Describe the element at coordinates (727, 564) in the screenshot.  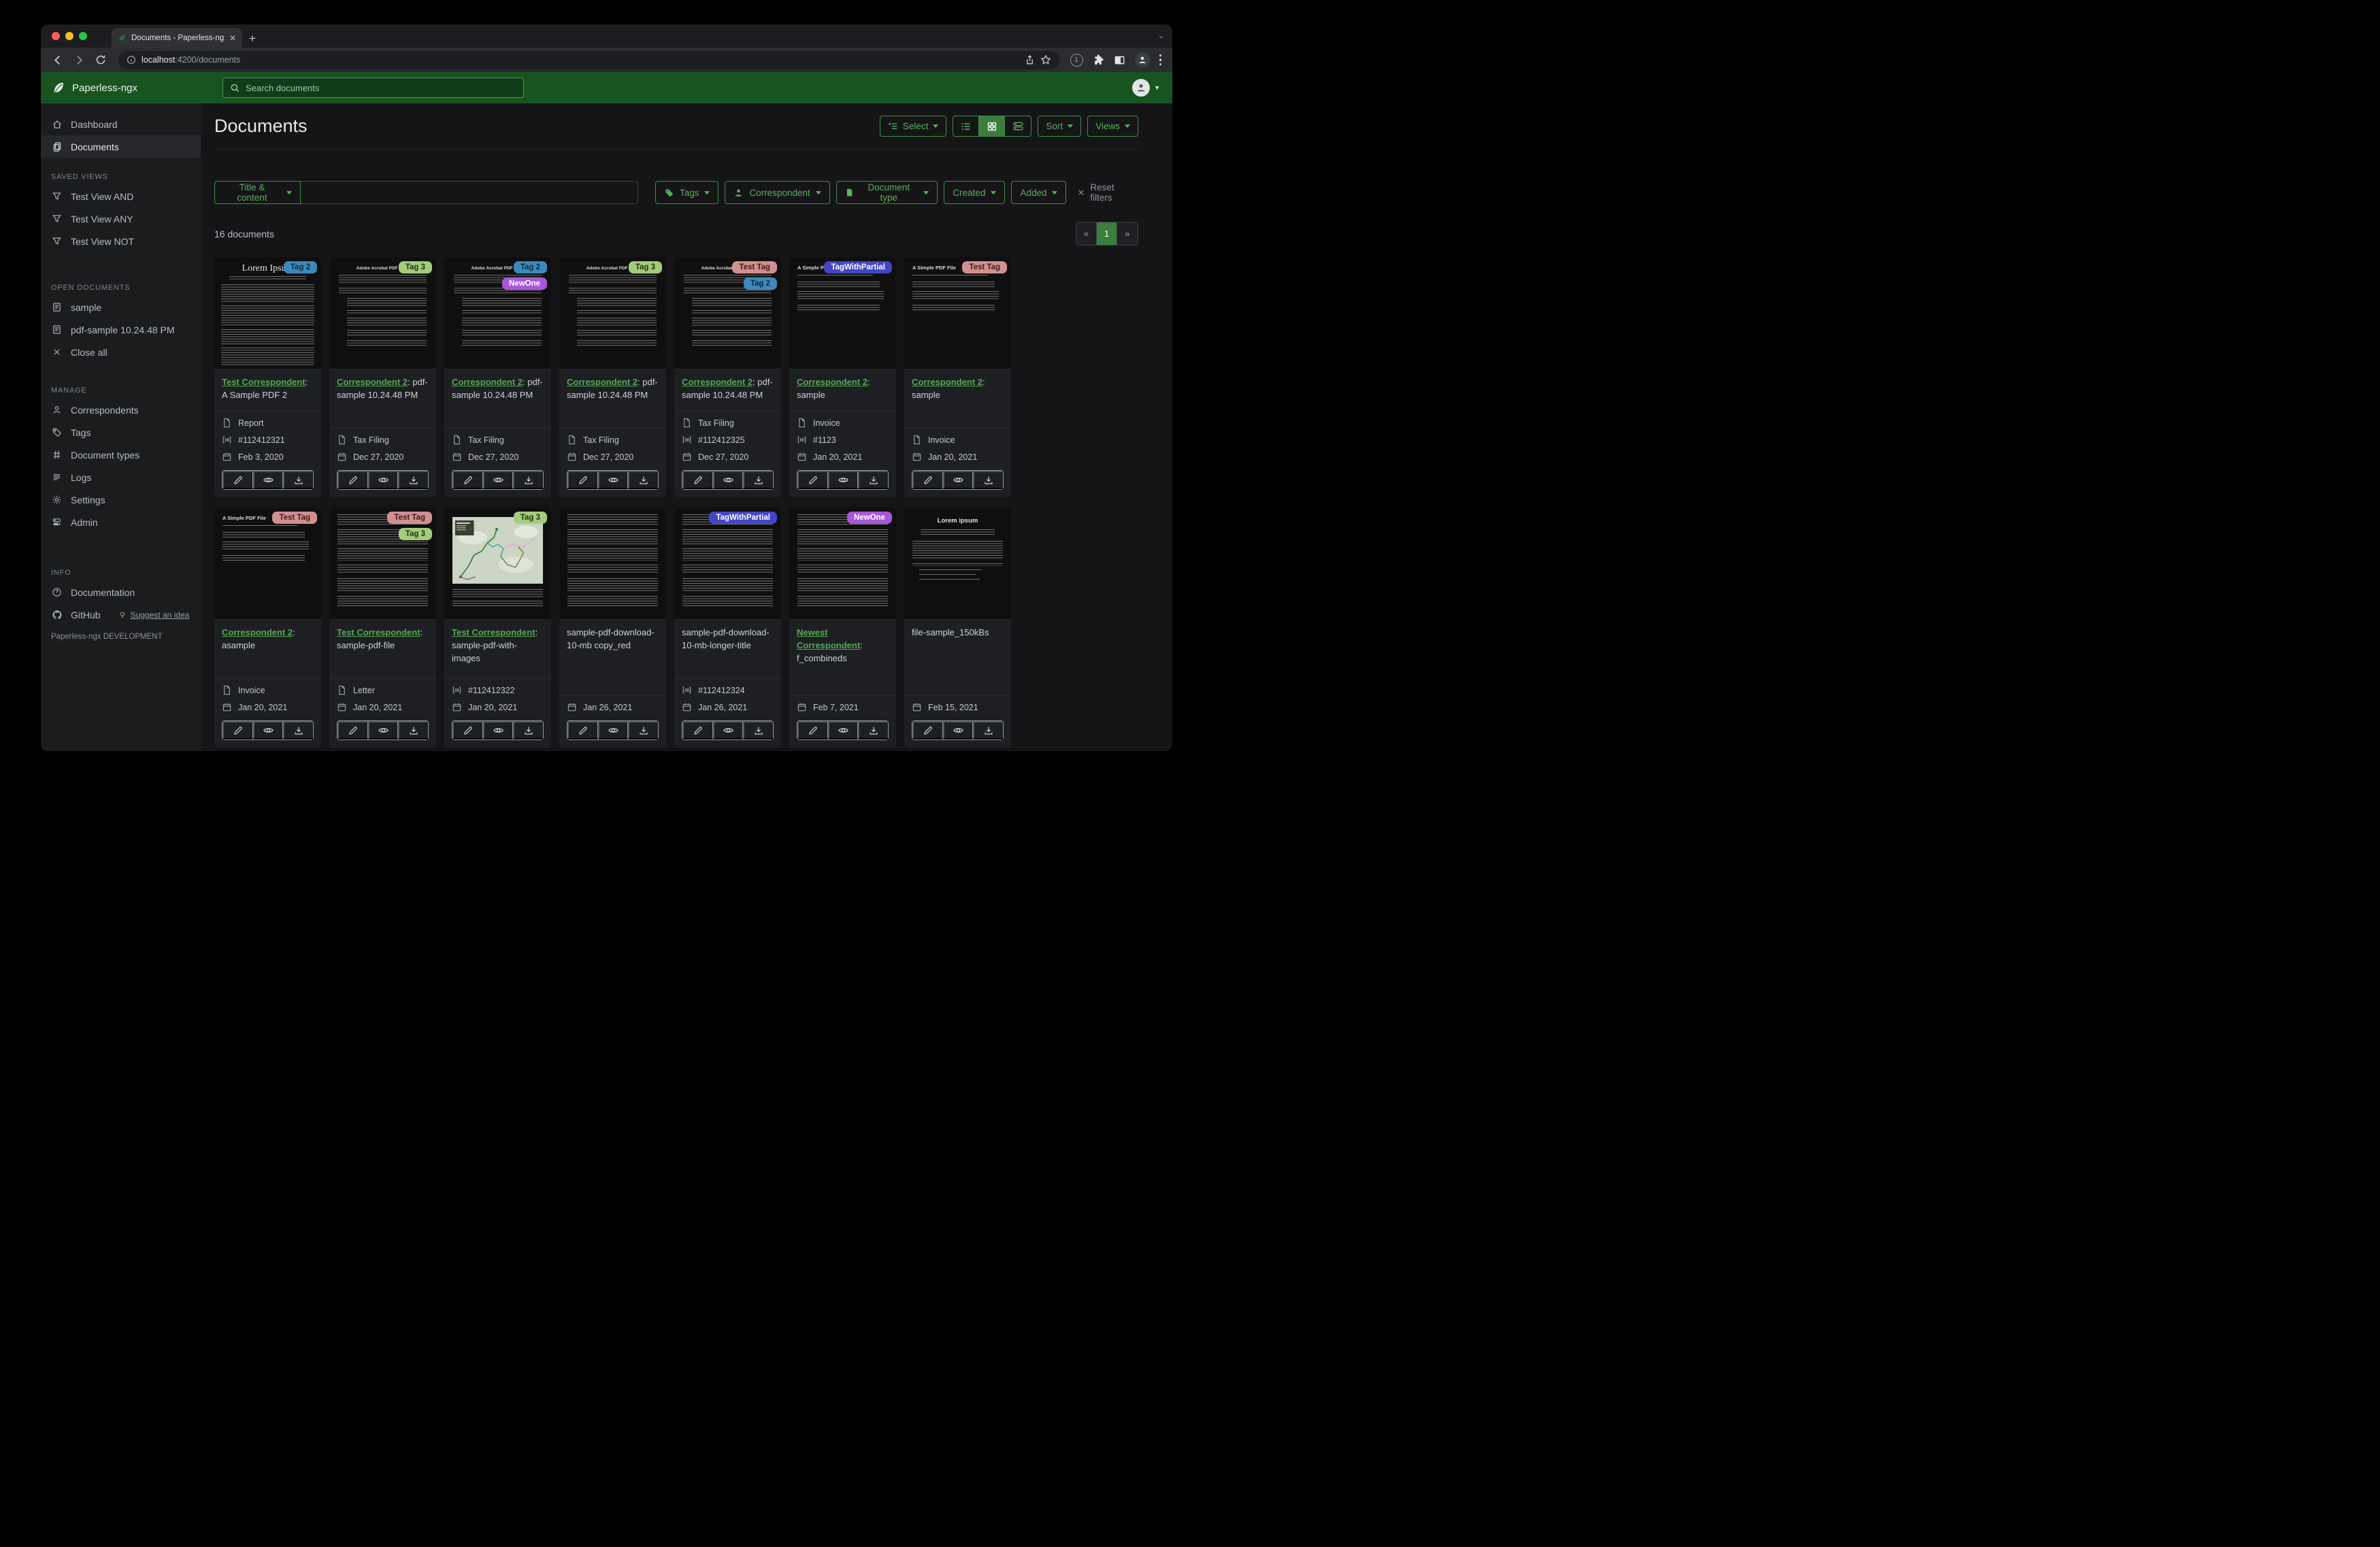
I see `document-thumbnail: TagWithPartial` at that location.